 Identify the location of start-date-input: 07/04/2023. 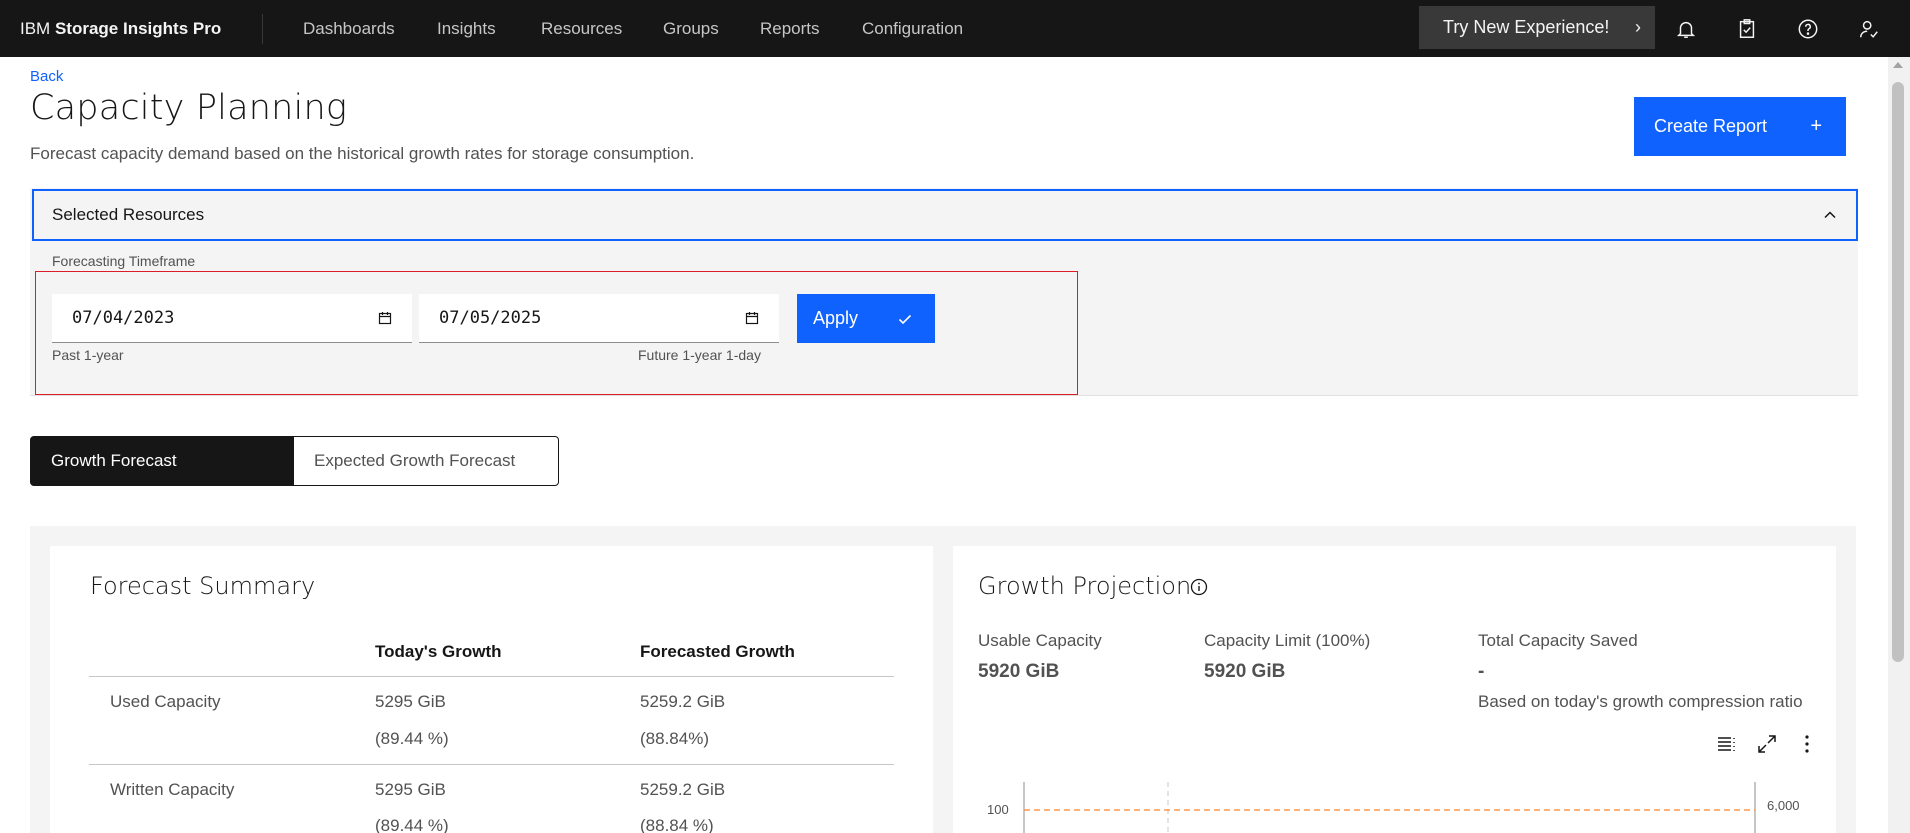
(232, 318).